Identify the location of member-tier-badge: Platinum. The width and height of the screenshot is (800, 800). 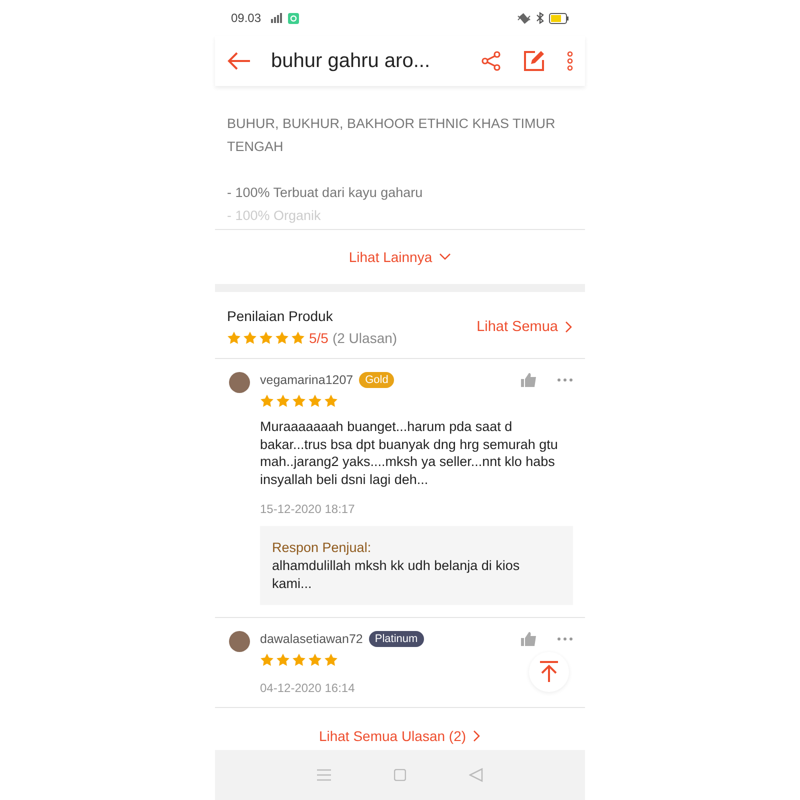
(396, 639).